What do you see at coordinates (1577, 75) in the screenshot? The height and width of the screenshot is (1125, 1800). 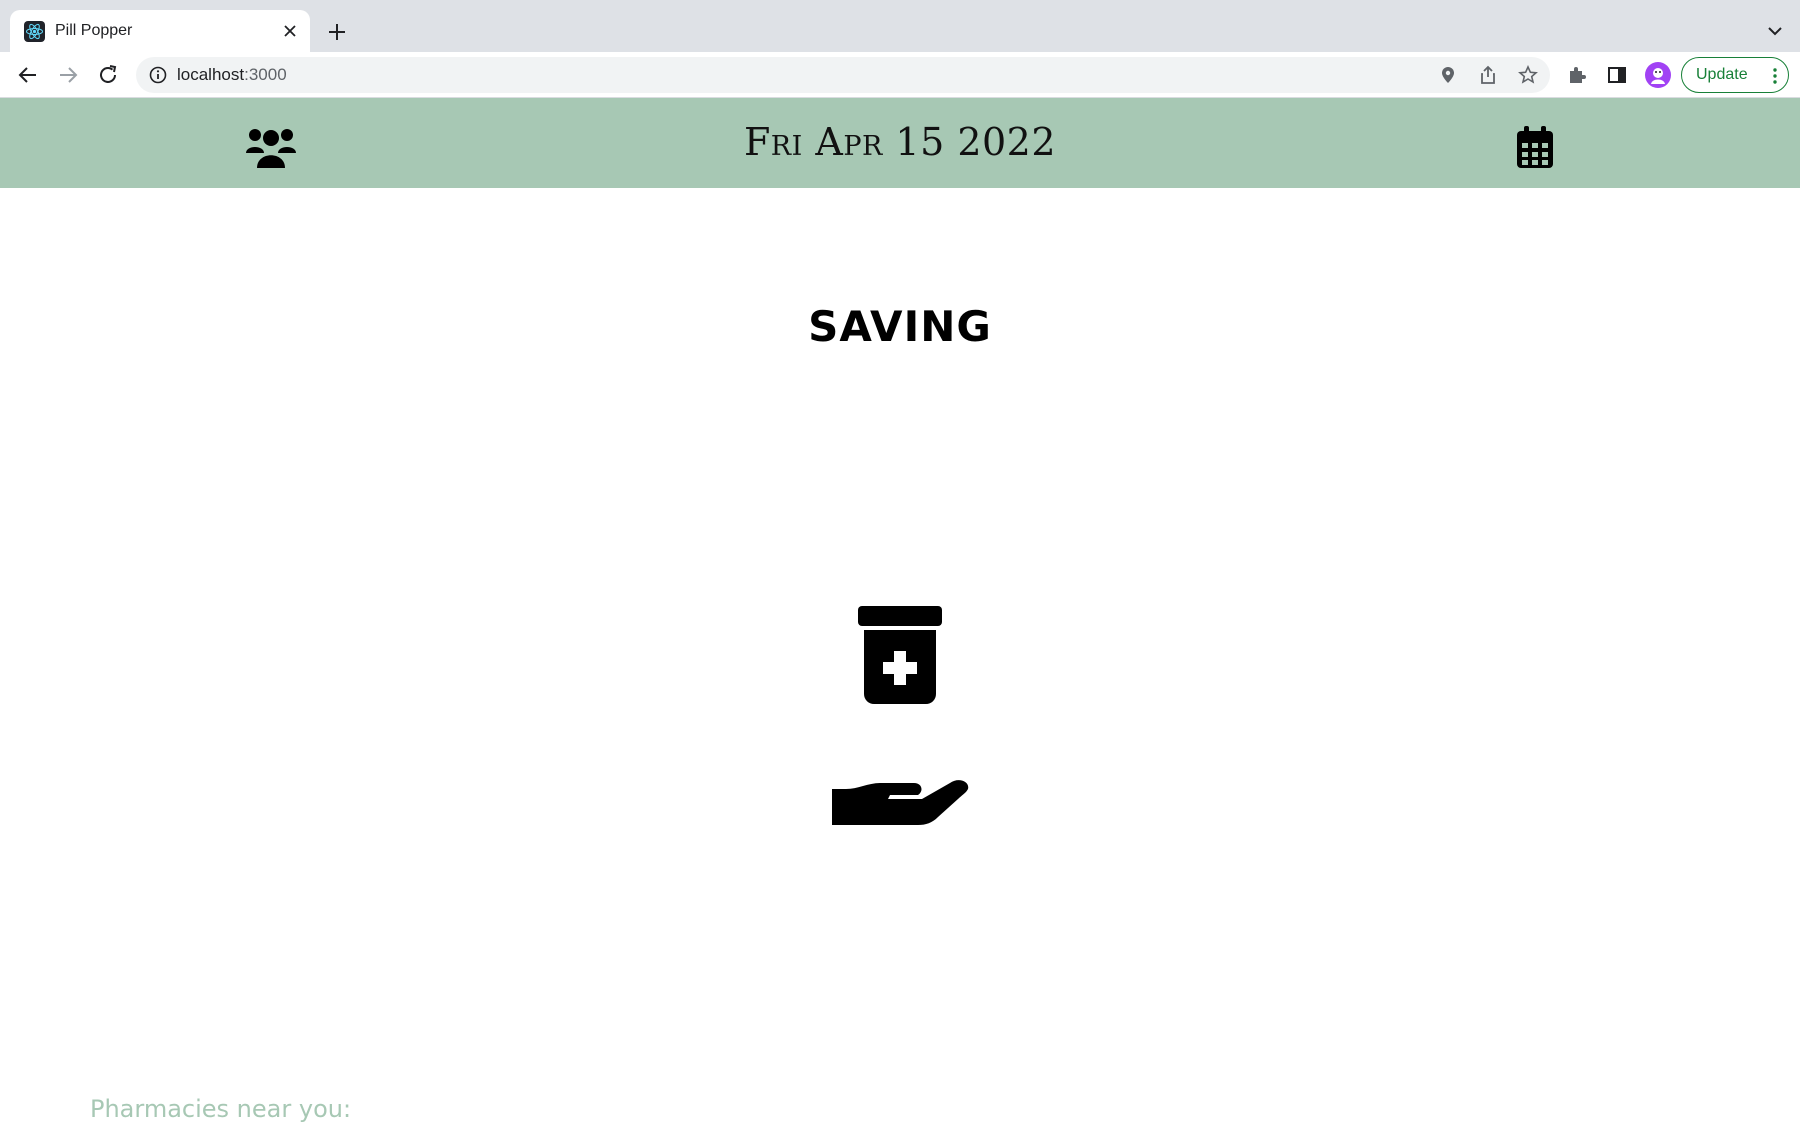 I see `extensions-icon` at bounding box center [1577, 75].